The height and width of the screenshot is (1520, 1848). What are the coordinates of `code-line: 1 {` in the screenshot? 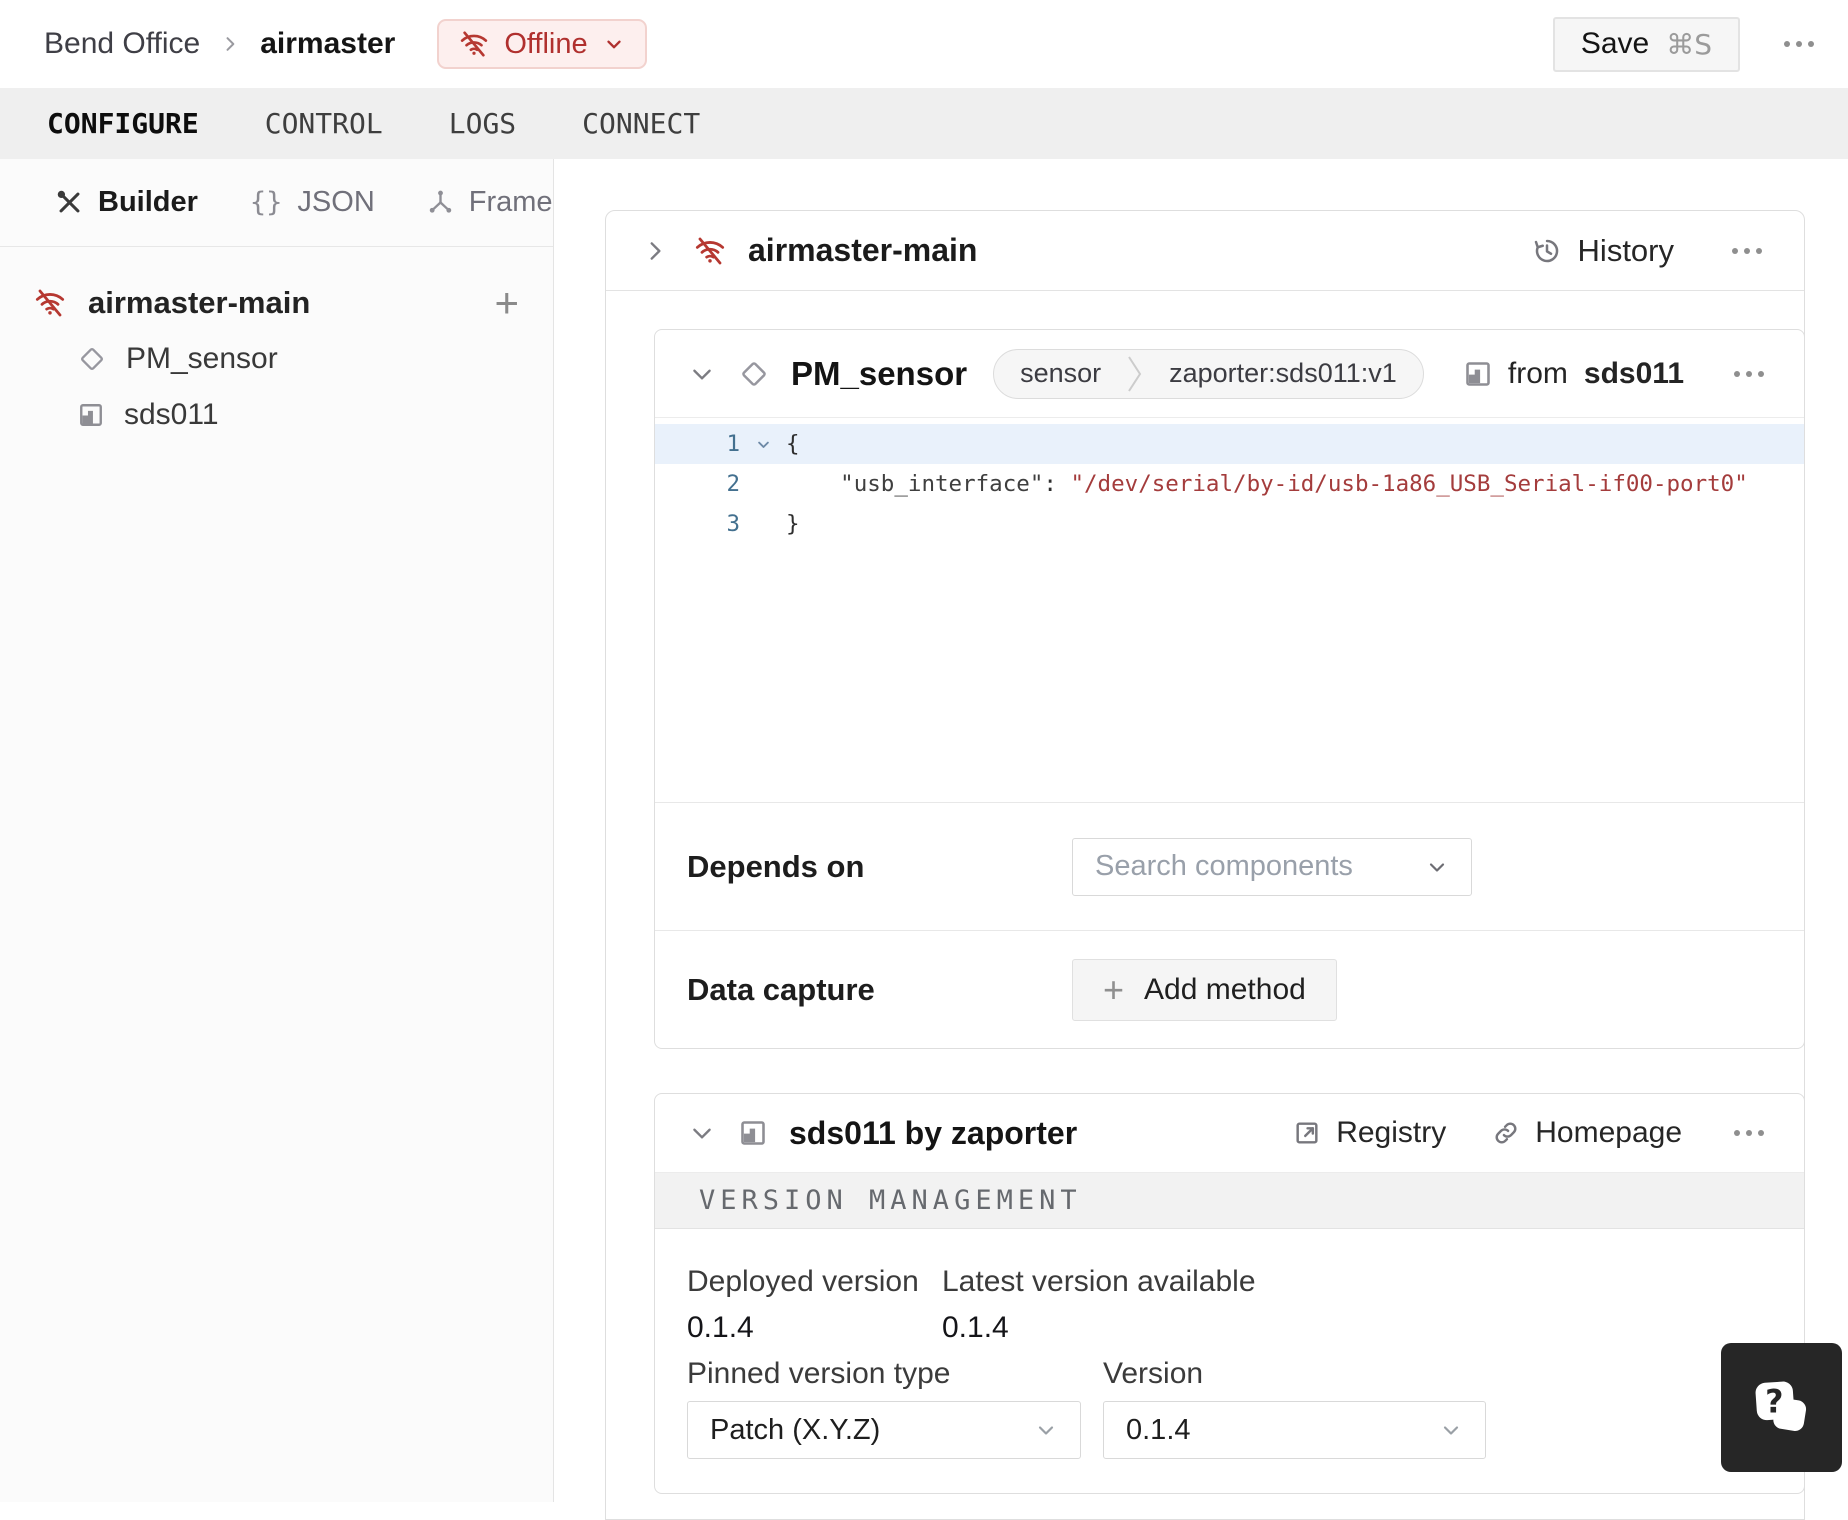 It's located at (1229, 444).